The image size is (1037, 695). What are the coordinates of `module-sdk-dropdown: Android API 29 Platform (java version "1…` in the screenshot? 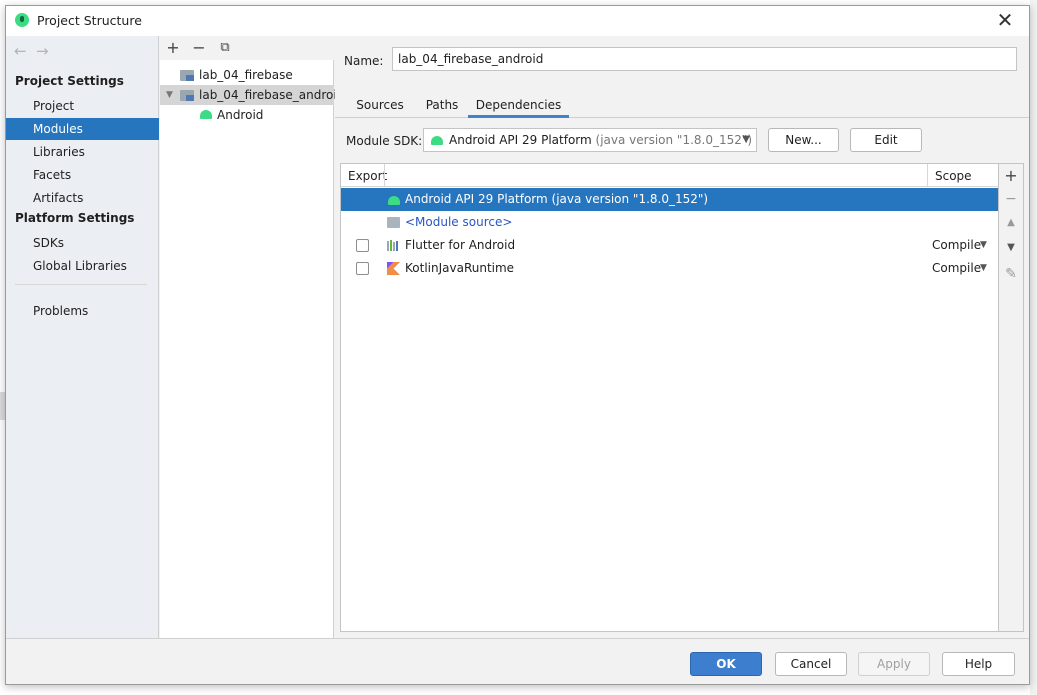 It's located at (590, 140).